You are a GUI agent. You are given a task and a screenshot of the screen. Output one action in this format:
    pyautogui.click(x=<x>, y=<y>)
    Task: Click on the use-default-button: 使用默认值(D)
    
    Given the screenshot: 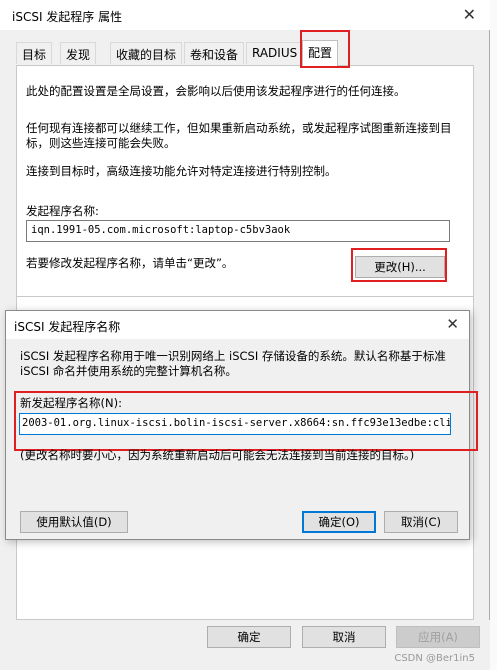 What is the action you would take?
    pyautogui.click(x=74, y=522)
    